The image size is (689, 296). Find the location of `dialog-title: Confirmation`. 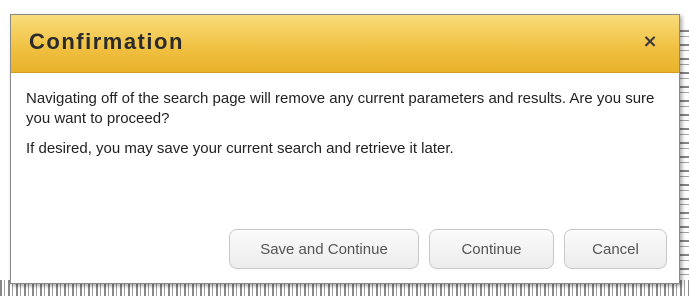

dialog-title: Confirmation is located at coordinates (106, 41).